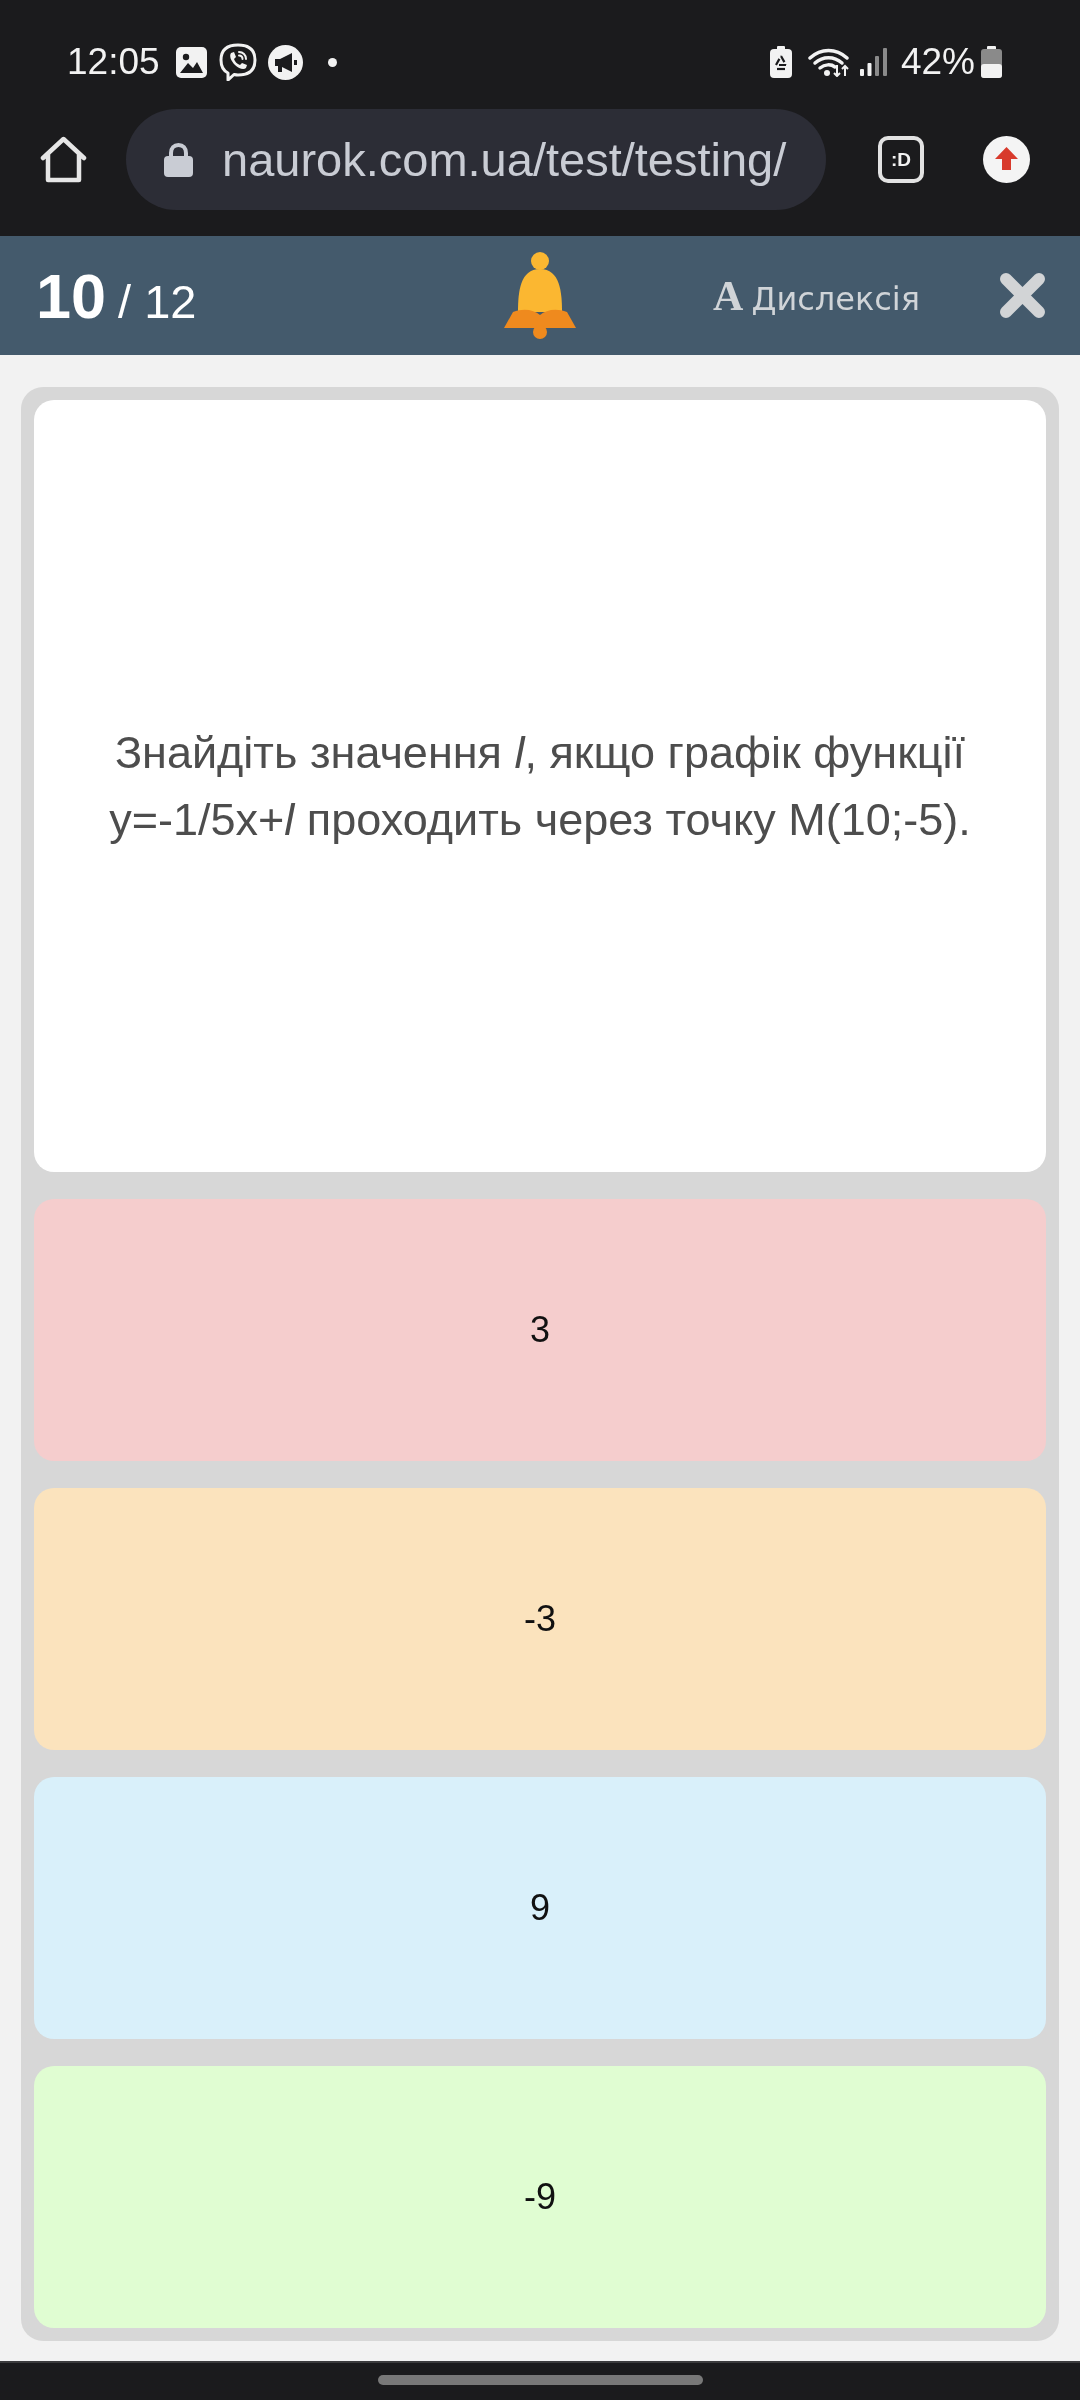 The height and width of the screenshot is (2400, 1080). I want to click on question-total: / 12, so click(157, 301).